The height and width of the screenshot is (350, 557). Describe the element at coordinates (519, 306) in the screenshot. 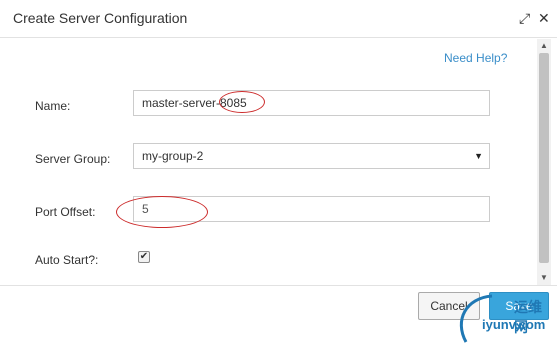

I see `save-button: Save` at that location.